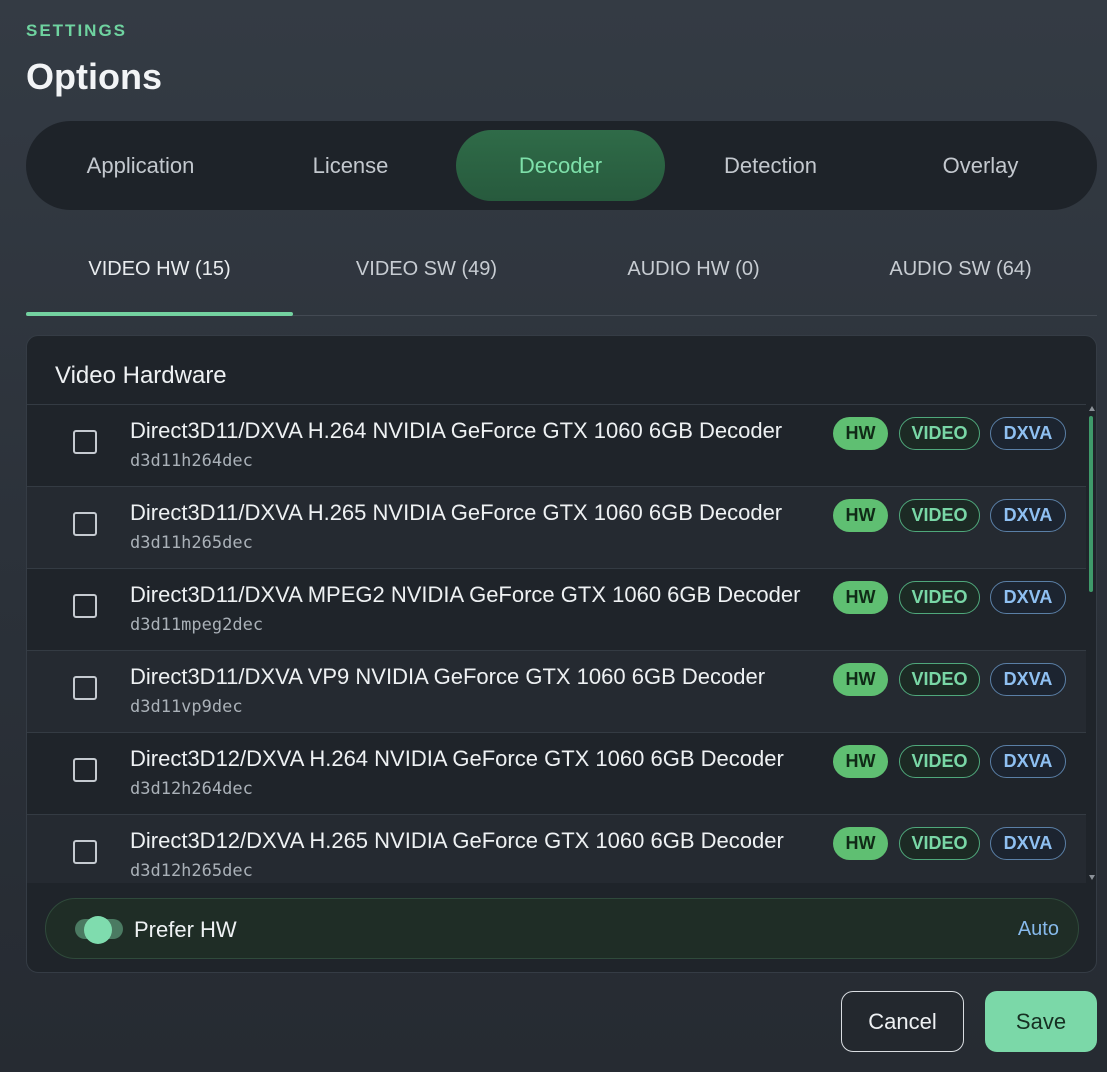  What do you see at coordinates (191, 543) in the screenshot?
I see `decoder-id: d3d11h265dec` at bounding box center [191, 543].